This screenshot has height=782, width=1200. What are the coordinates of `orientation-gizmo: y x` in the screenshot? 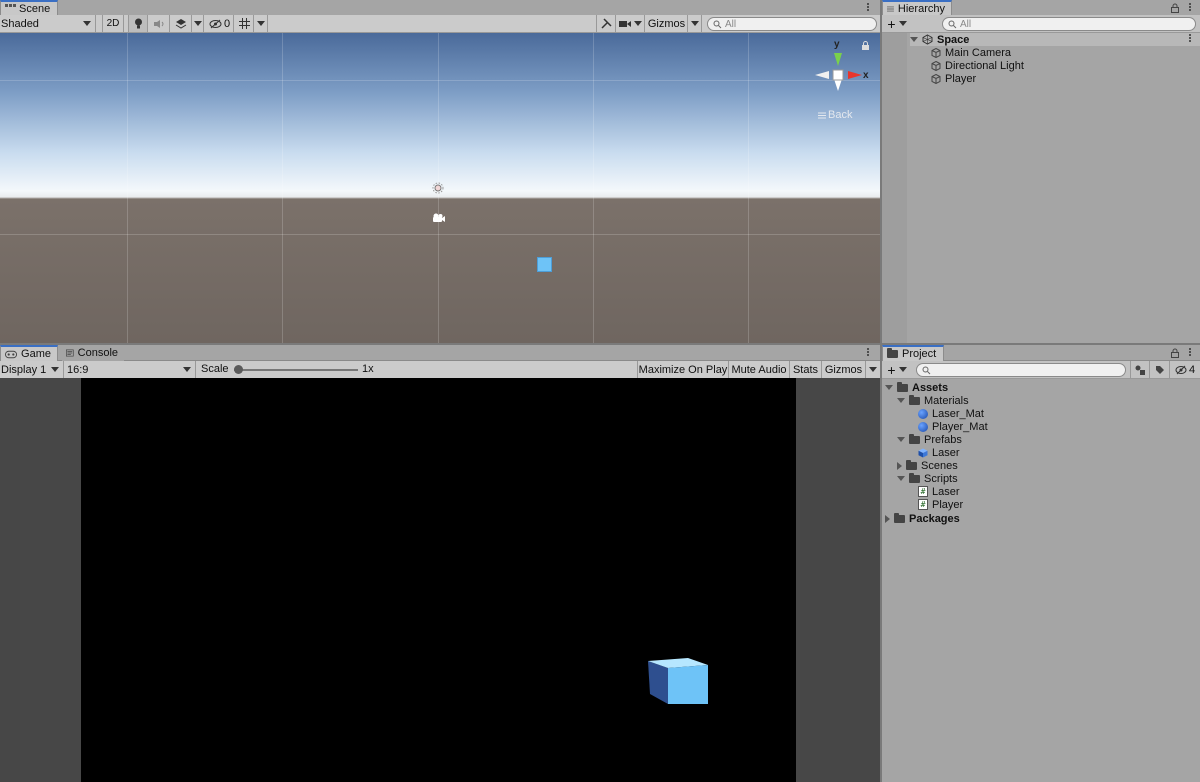 It's located at (842, 73).